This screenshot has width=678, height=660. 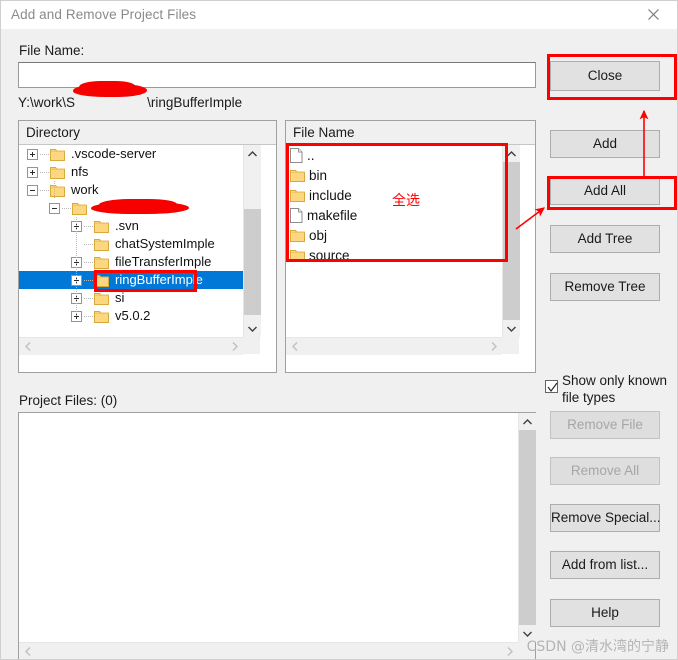 What do you see at coordinates (394, 155) in the screenshot?
I see `file-list-item: ..` at bounding box center [394, 155].